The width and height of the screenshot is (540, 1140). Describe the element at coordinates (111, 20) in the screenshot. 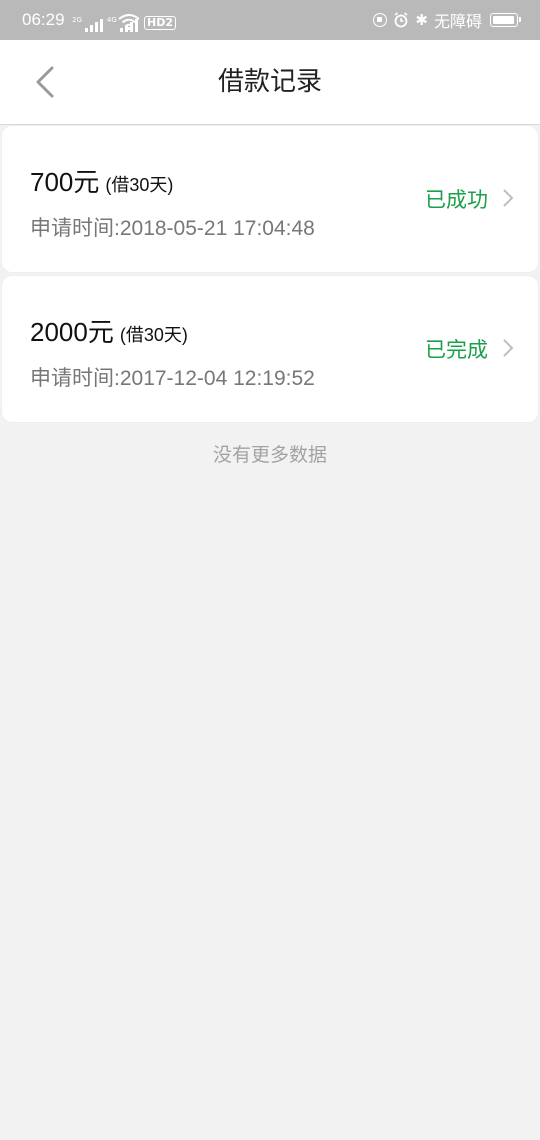

I see `signal-type-label: 4G` at that location.